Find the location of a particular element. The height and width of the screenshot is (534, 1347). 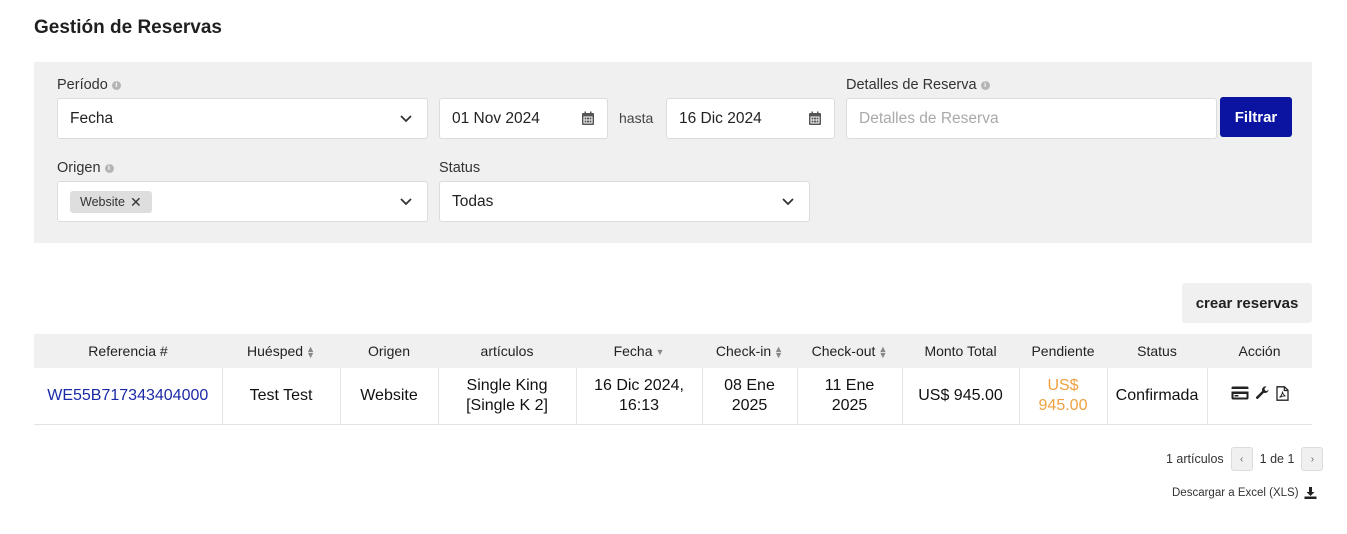

date-from-input: 01 Nov 2024 is located at coordinates (523, 118).